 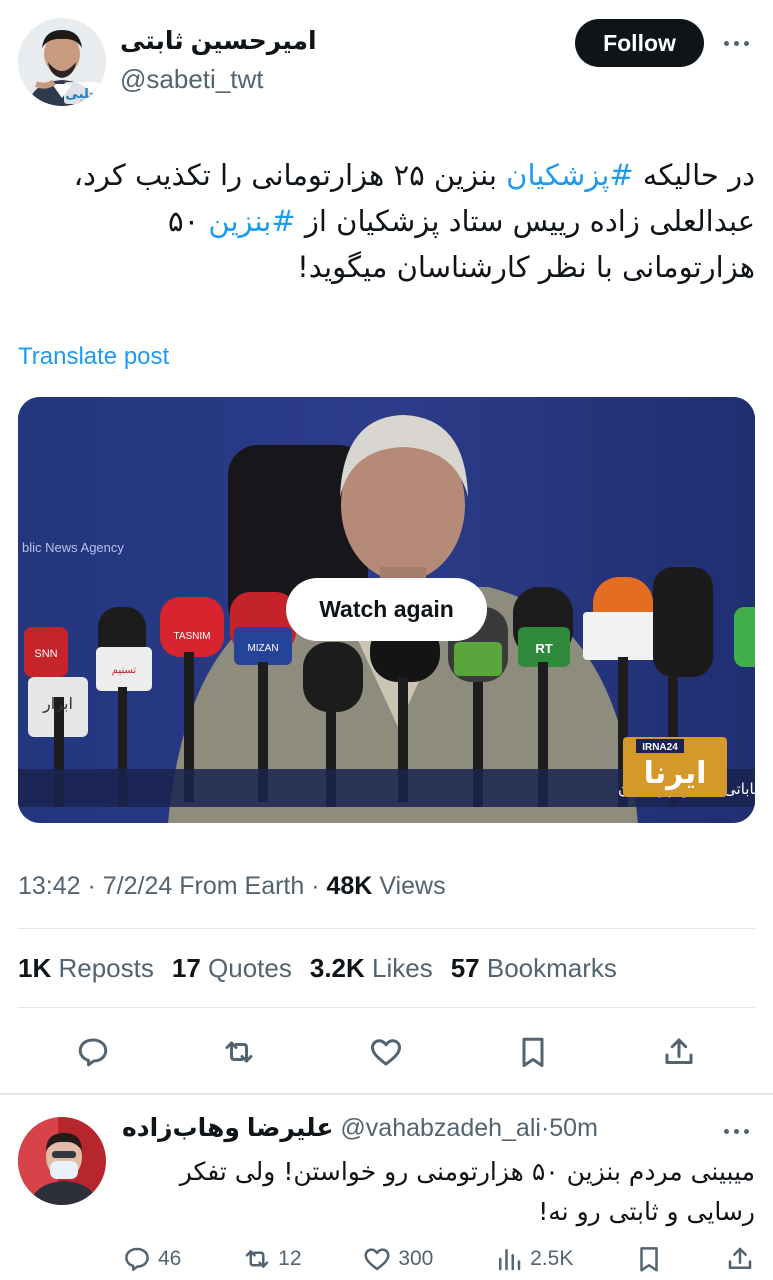 I want to click on quotes-count: 17, so click(x=186, y=968).